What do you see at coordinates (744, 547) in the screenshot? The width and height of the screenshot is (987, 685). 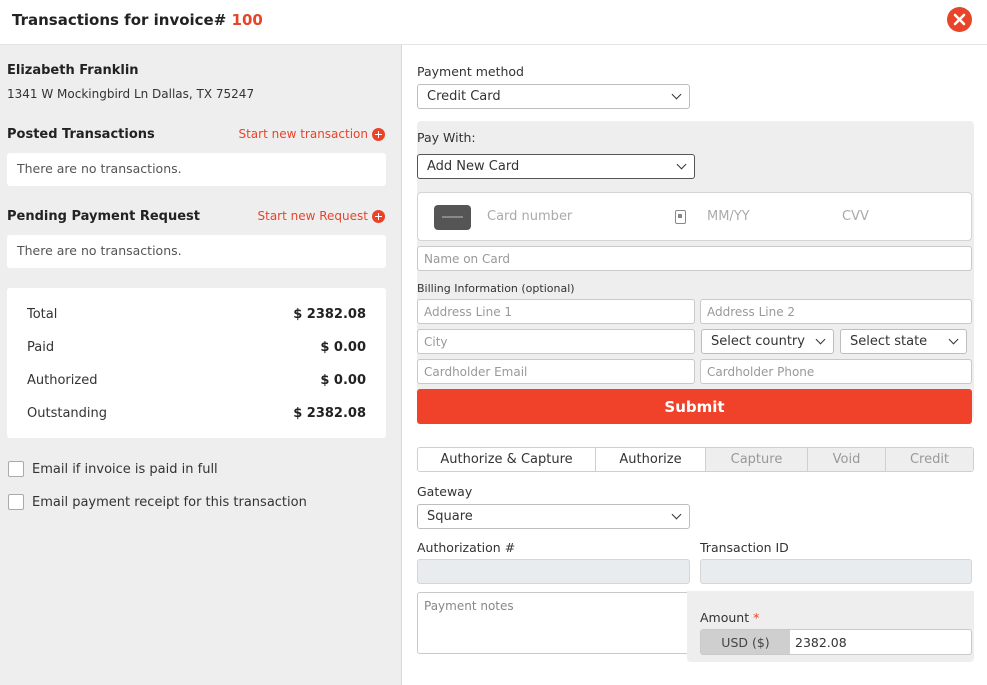 I see `transaction-id-label: Transaction ID` at bounding box center [744, 547].